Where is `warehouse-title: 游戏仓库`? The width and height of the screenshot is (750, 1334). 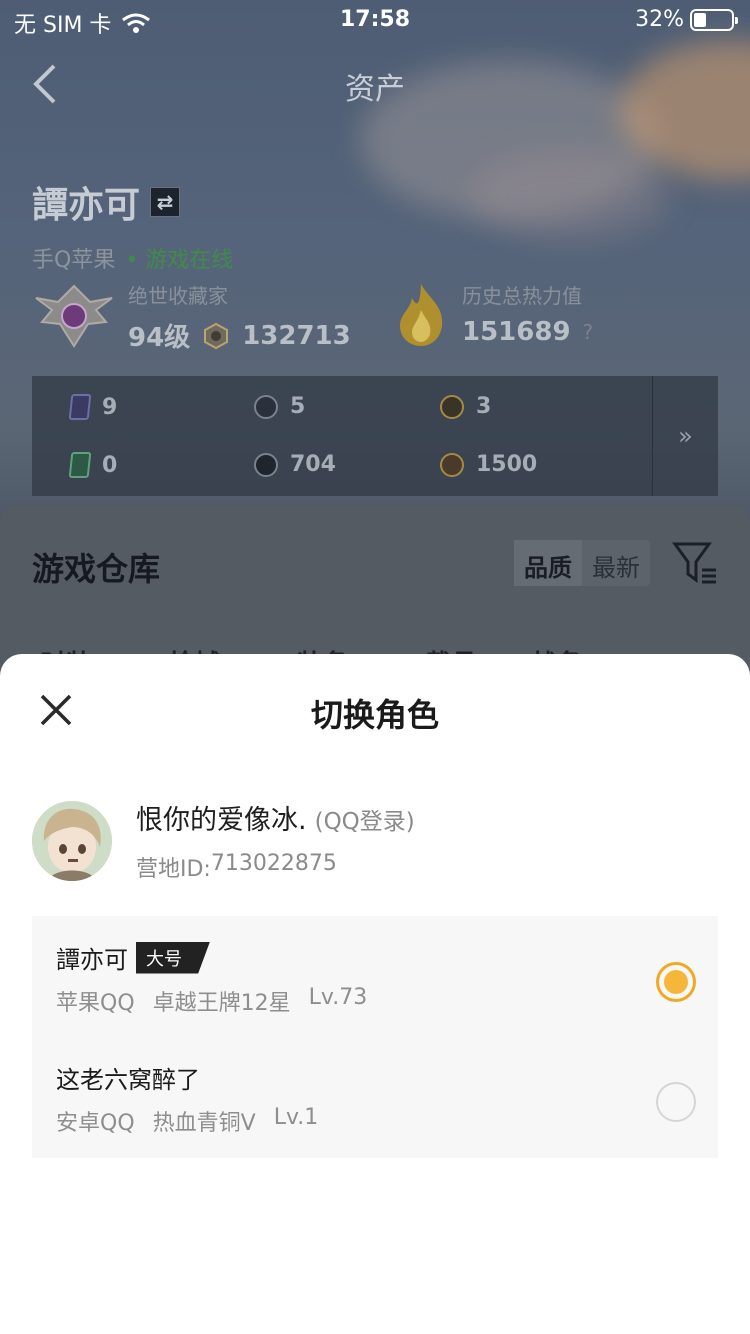 warehouse-title: 游戏仓库 is located at coordinates (96, 569).